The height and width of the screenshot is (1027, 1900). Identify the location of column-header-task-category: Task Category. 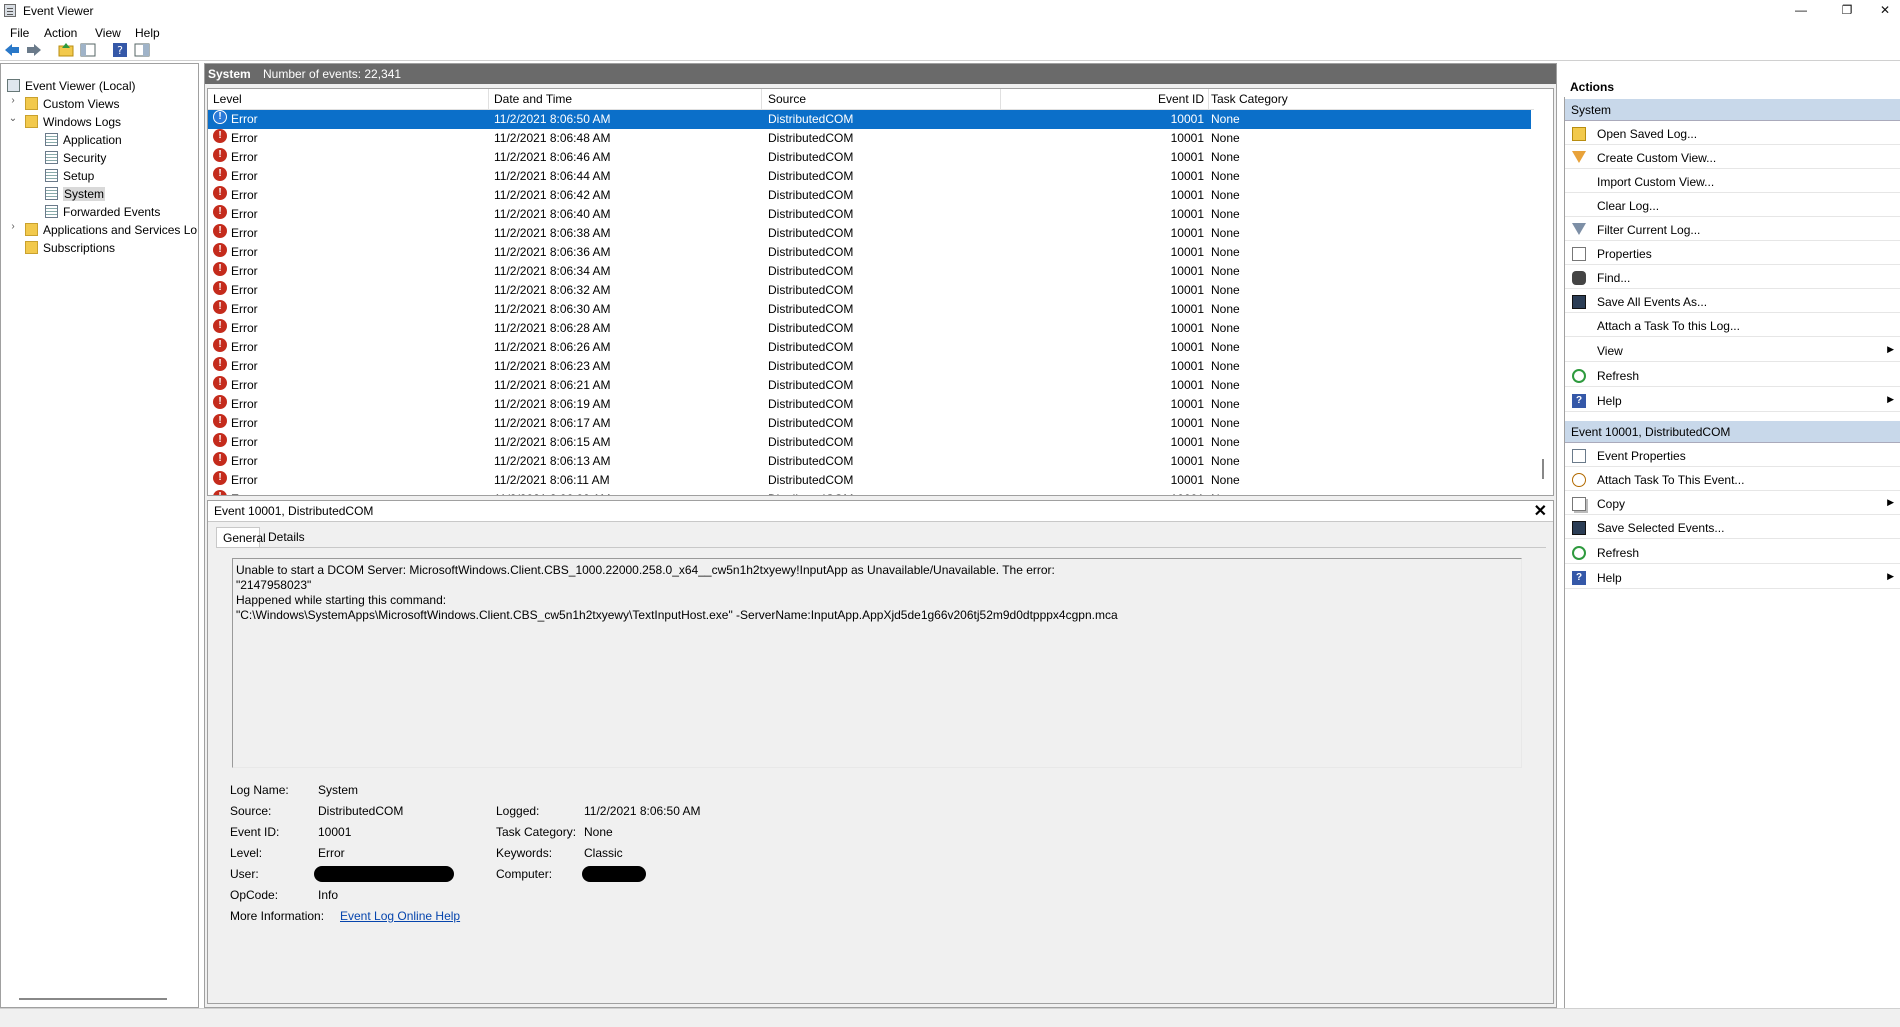
(1249, 99).